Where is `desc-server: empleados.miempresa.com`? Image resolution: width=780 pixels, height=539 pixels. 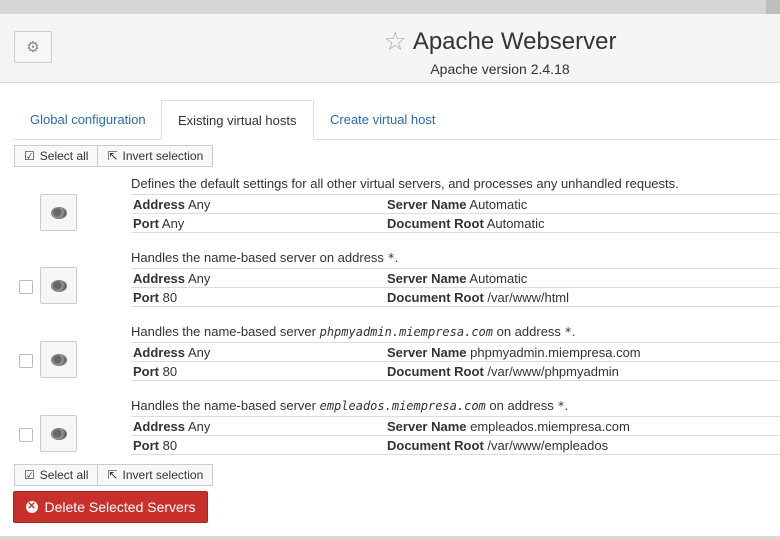 desc-server: empleados.miempresa.com is located at coordinates (402, 406).